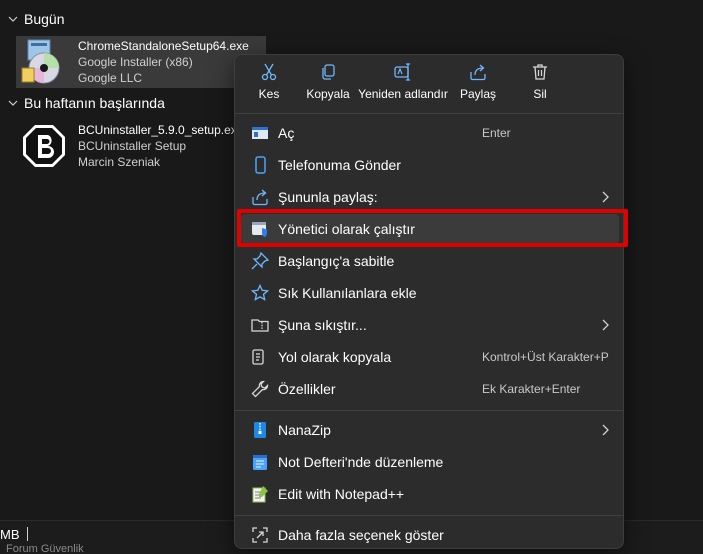  I want to click on group-header-today: Bugün, so click(36, 19).